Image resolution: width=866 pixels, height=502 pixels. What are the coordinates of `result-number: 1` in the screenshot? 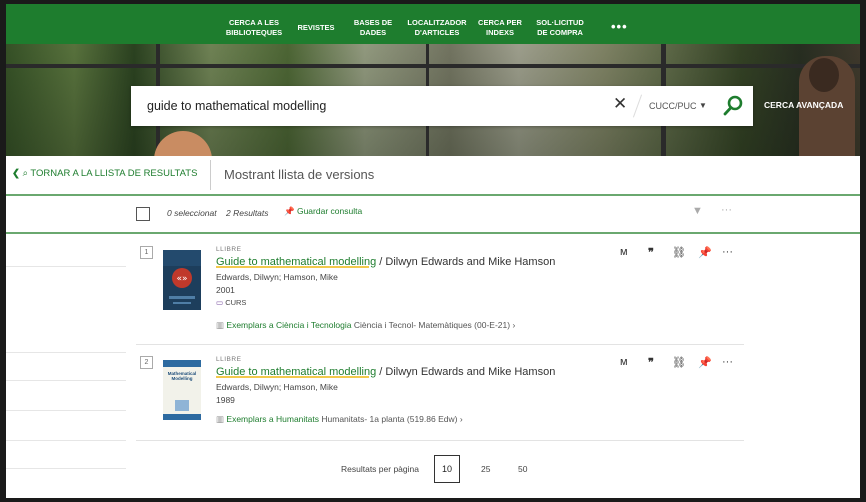 It's located at (146, 252).